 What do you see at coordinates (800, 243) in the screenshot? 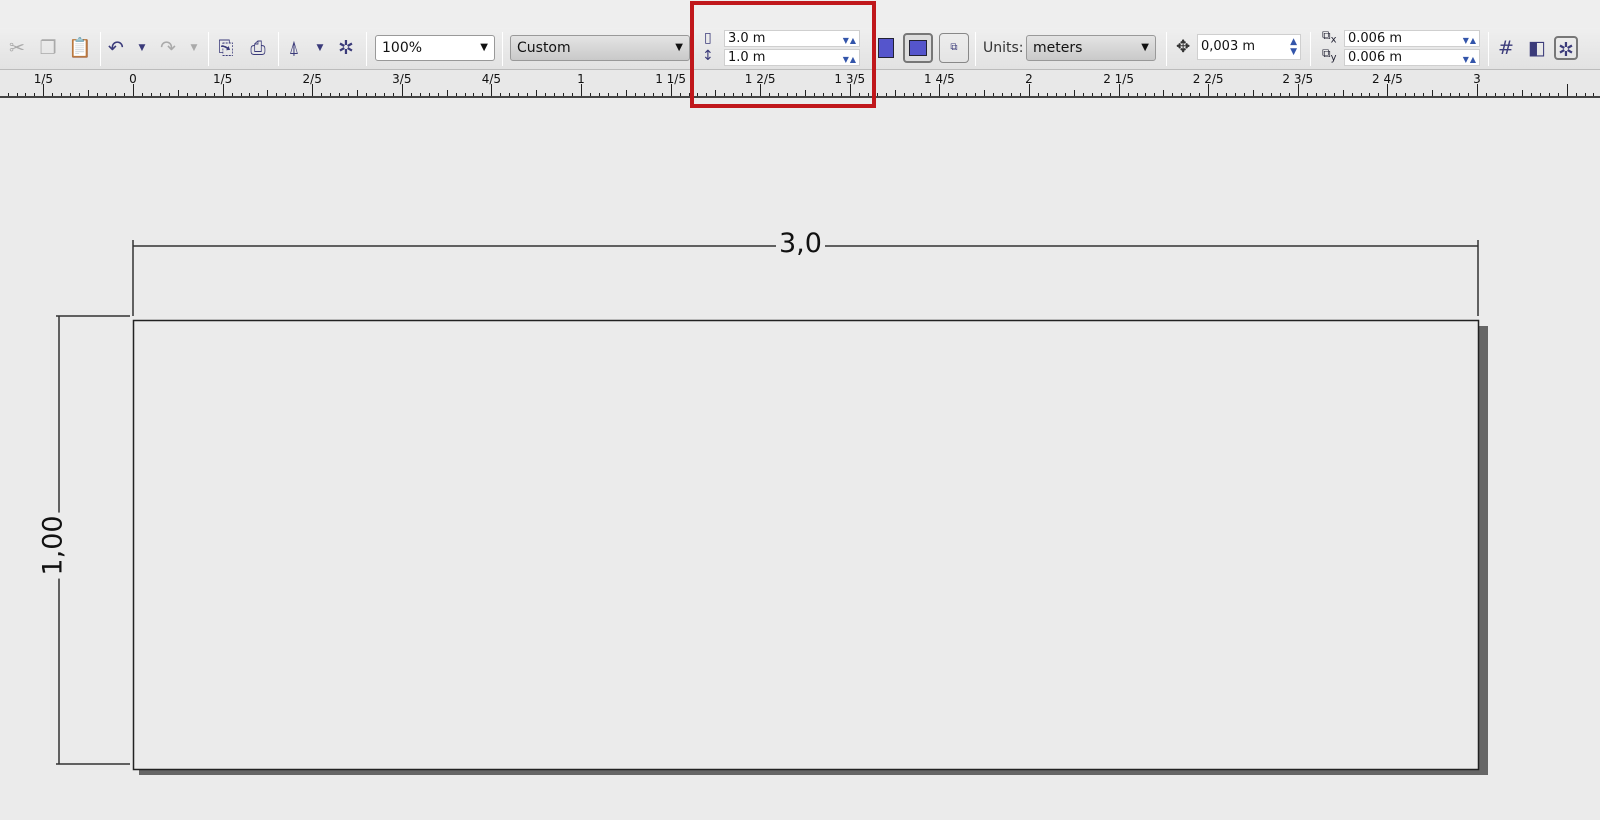
I see `width-dimension-label: 3,0` at bounding box center [800, 243].